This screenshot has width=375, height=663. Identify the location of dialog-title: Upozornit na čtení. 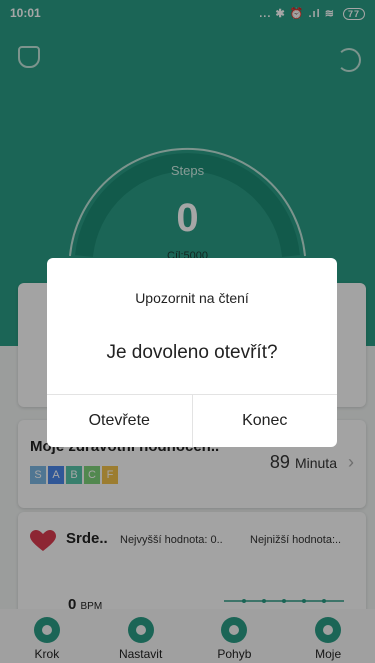
(192, 298).